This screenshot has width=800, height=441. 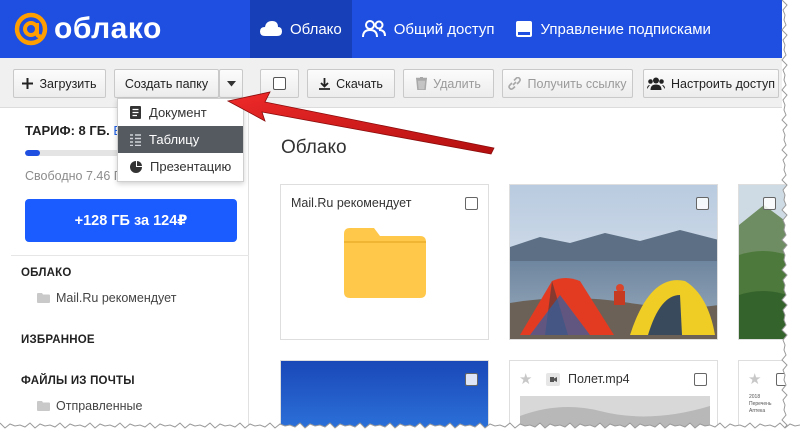 I want to click on group-icon, so click(x=656, y=83).